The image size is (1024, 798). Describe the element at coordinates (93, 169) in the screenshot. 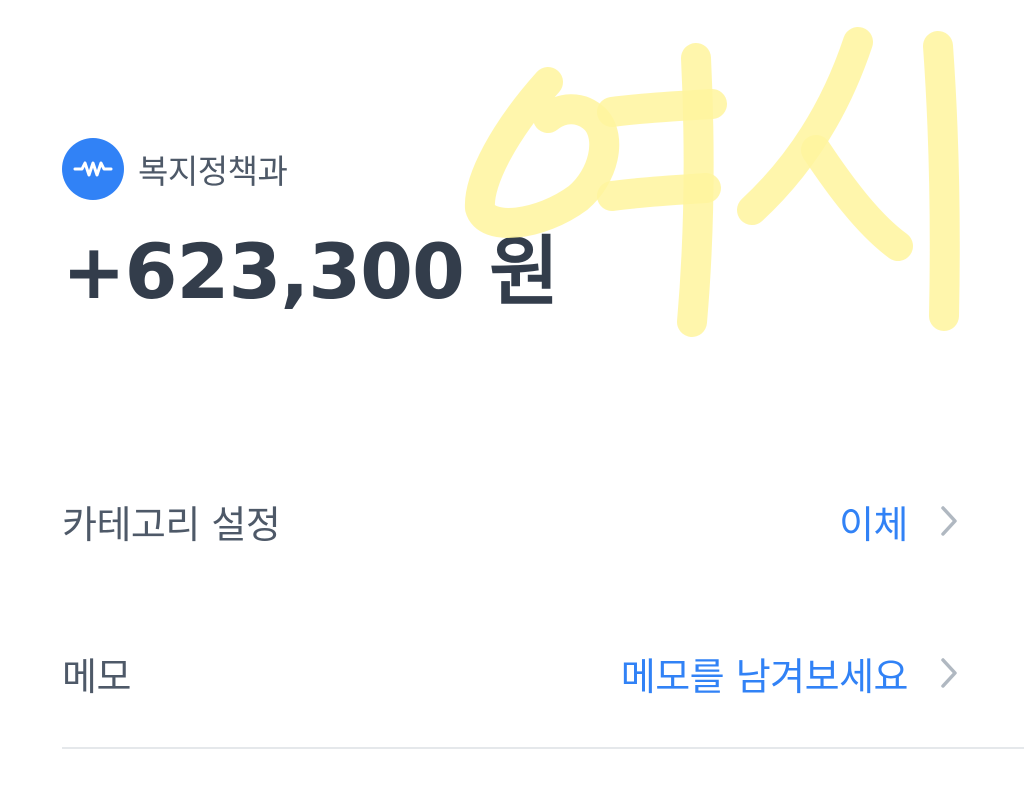

I see `won-coin-icon` at that location.